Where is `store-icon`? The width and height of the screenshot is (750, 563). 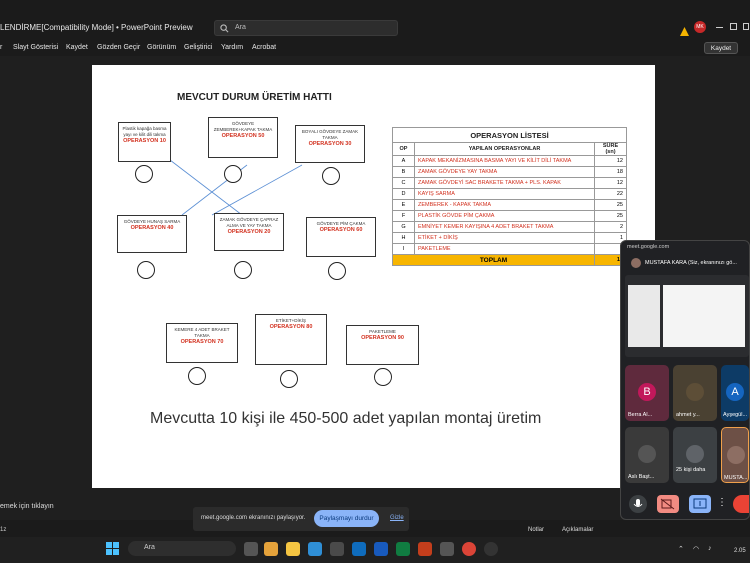 store-icon is located at coordinates (337, 549).